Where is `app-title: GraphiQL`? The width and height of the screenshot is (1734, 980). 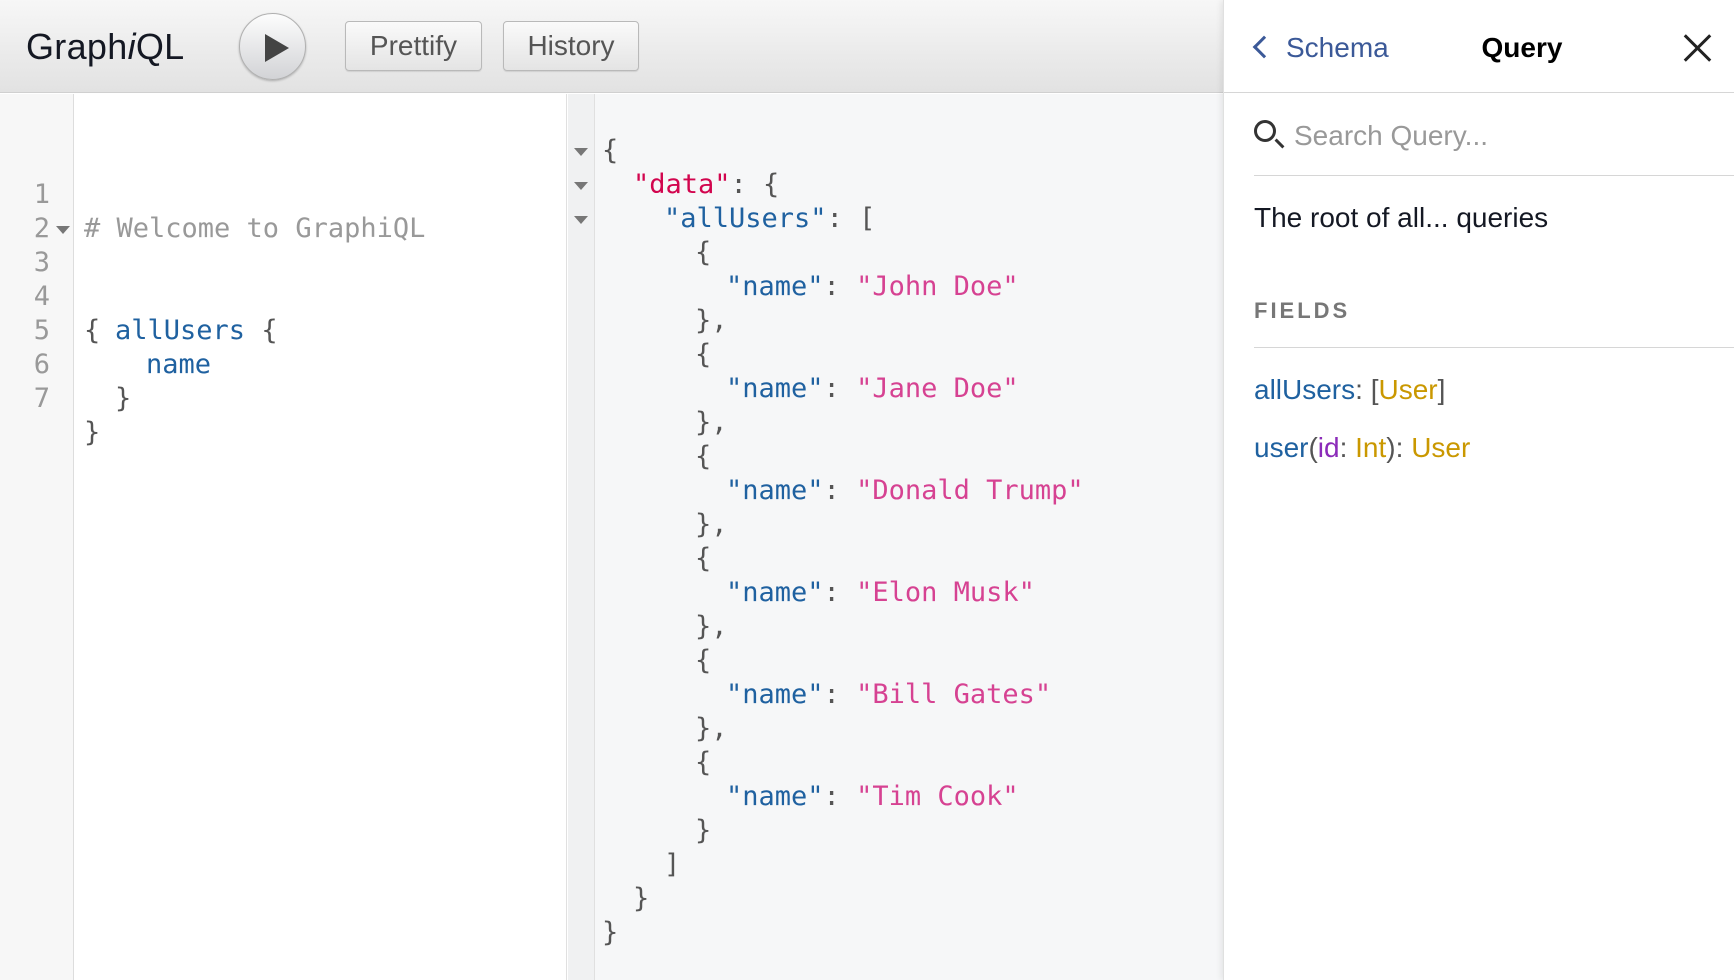 app-title: GraphiQL is located at coordinates (105, 47).